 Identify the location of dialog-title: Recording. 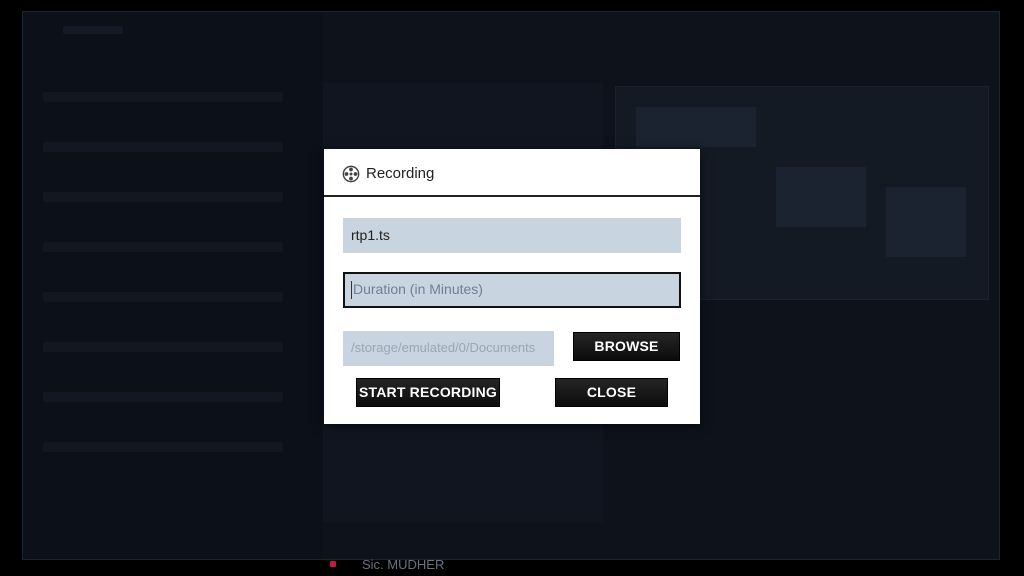
(400, 173).